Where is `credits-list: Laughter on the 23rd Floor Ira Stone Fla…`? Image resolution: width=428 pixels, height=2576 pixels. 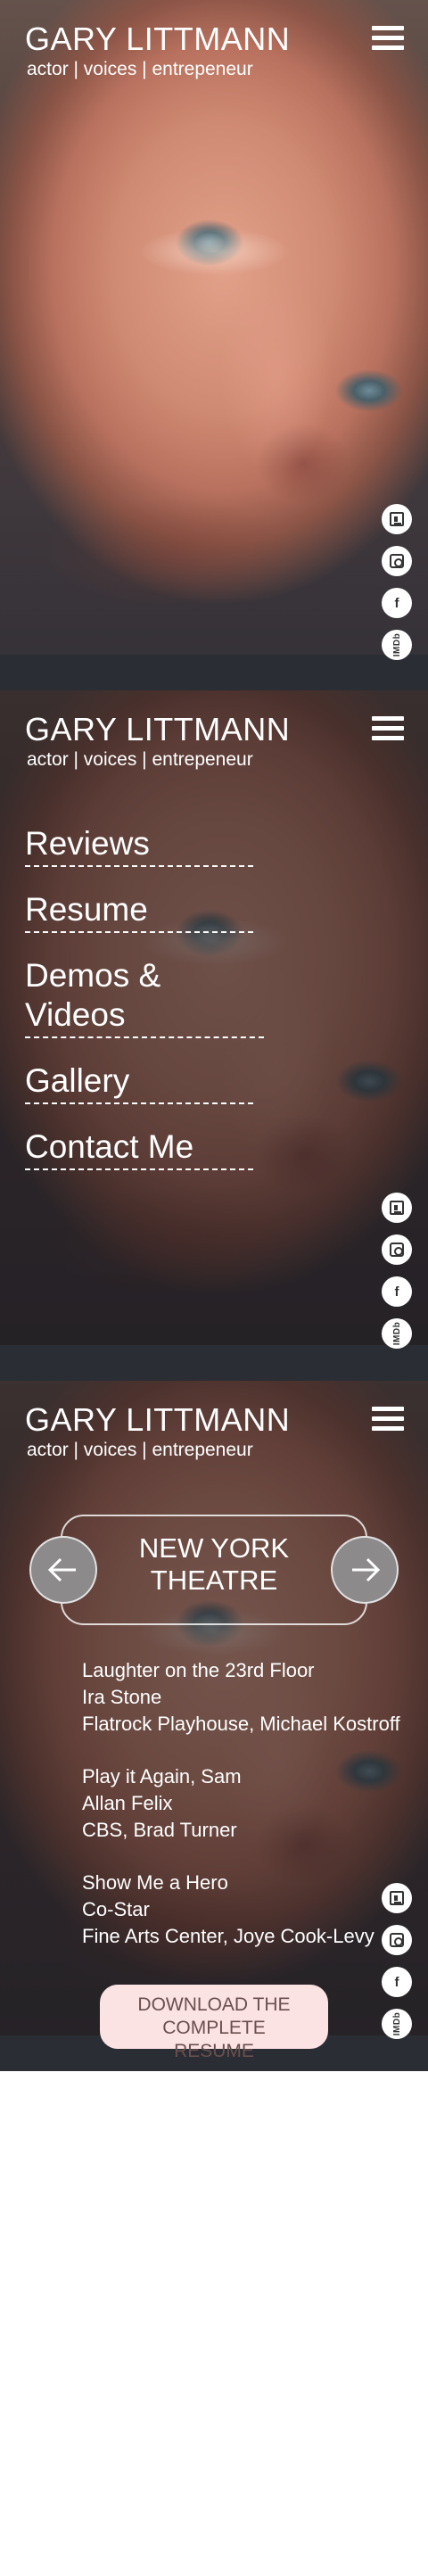
credits-list: Laughter on the 23rd Floor Ira Stone Fla… is located at coordinates (253, 1817).